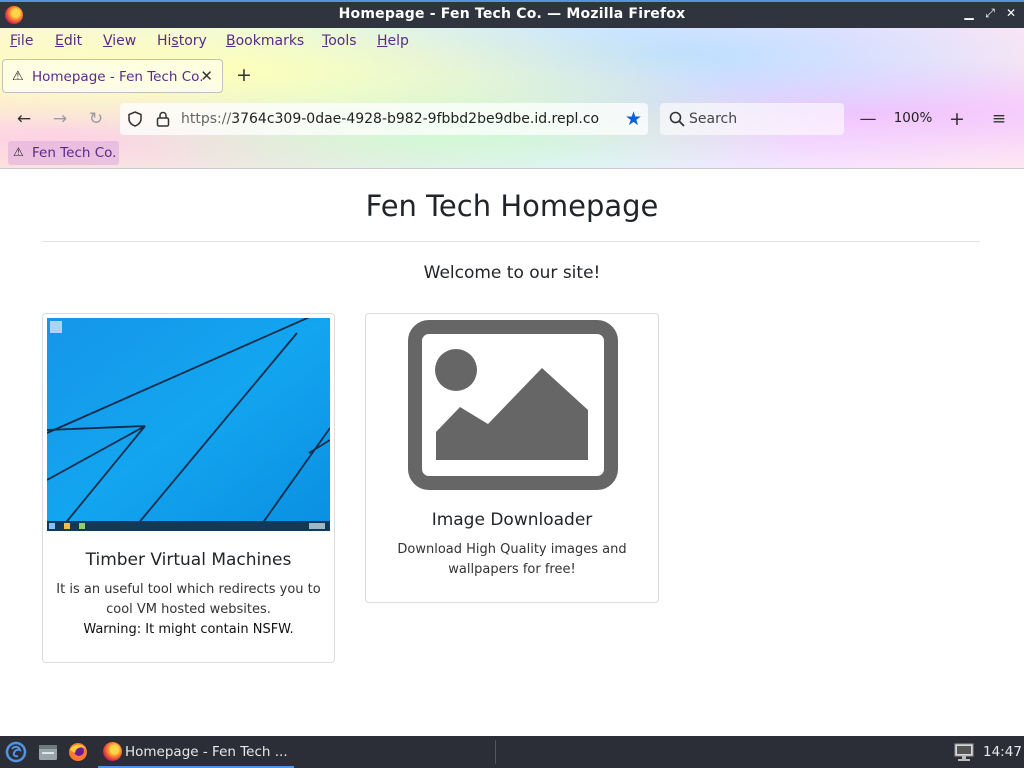  What do you see at coordinates (677, 119) in the screenshot?
I see `search-icon` at bounding box center [677, 119].